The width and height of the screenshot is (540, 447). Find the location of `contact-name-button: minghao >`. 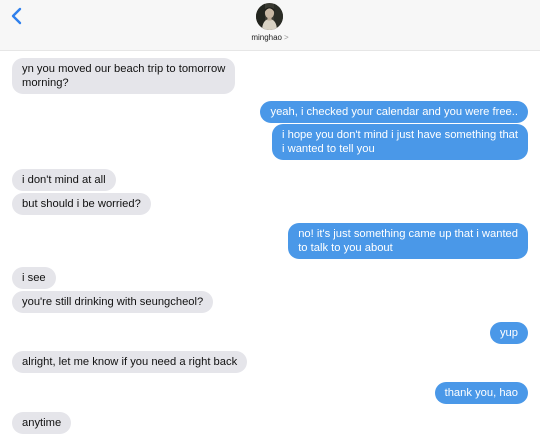

contact-name-button: minghao > is located at coordinates (270, 38).